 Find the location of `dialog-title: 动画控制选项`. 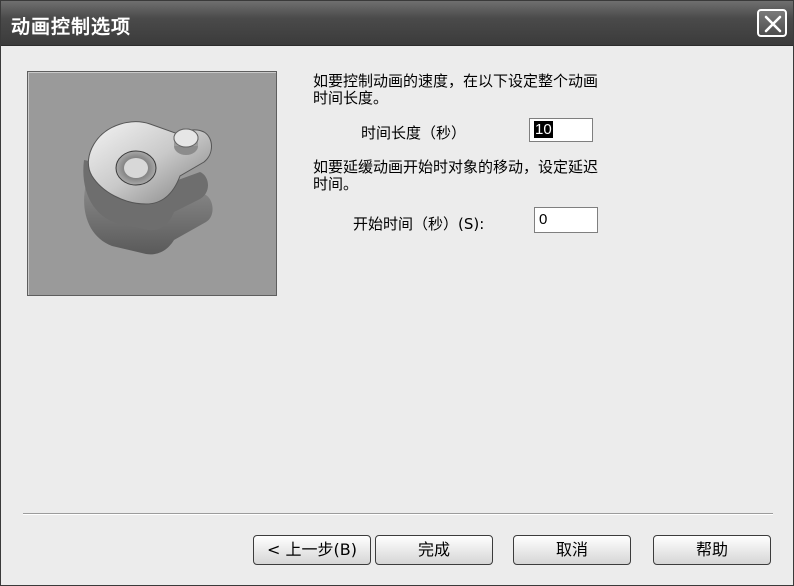

dialog-title: 动画控制选项 is located at coordinates (71, 27).